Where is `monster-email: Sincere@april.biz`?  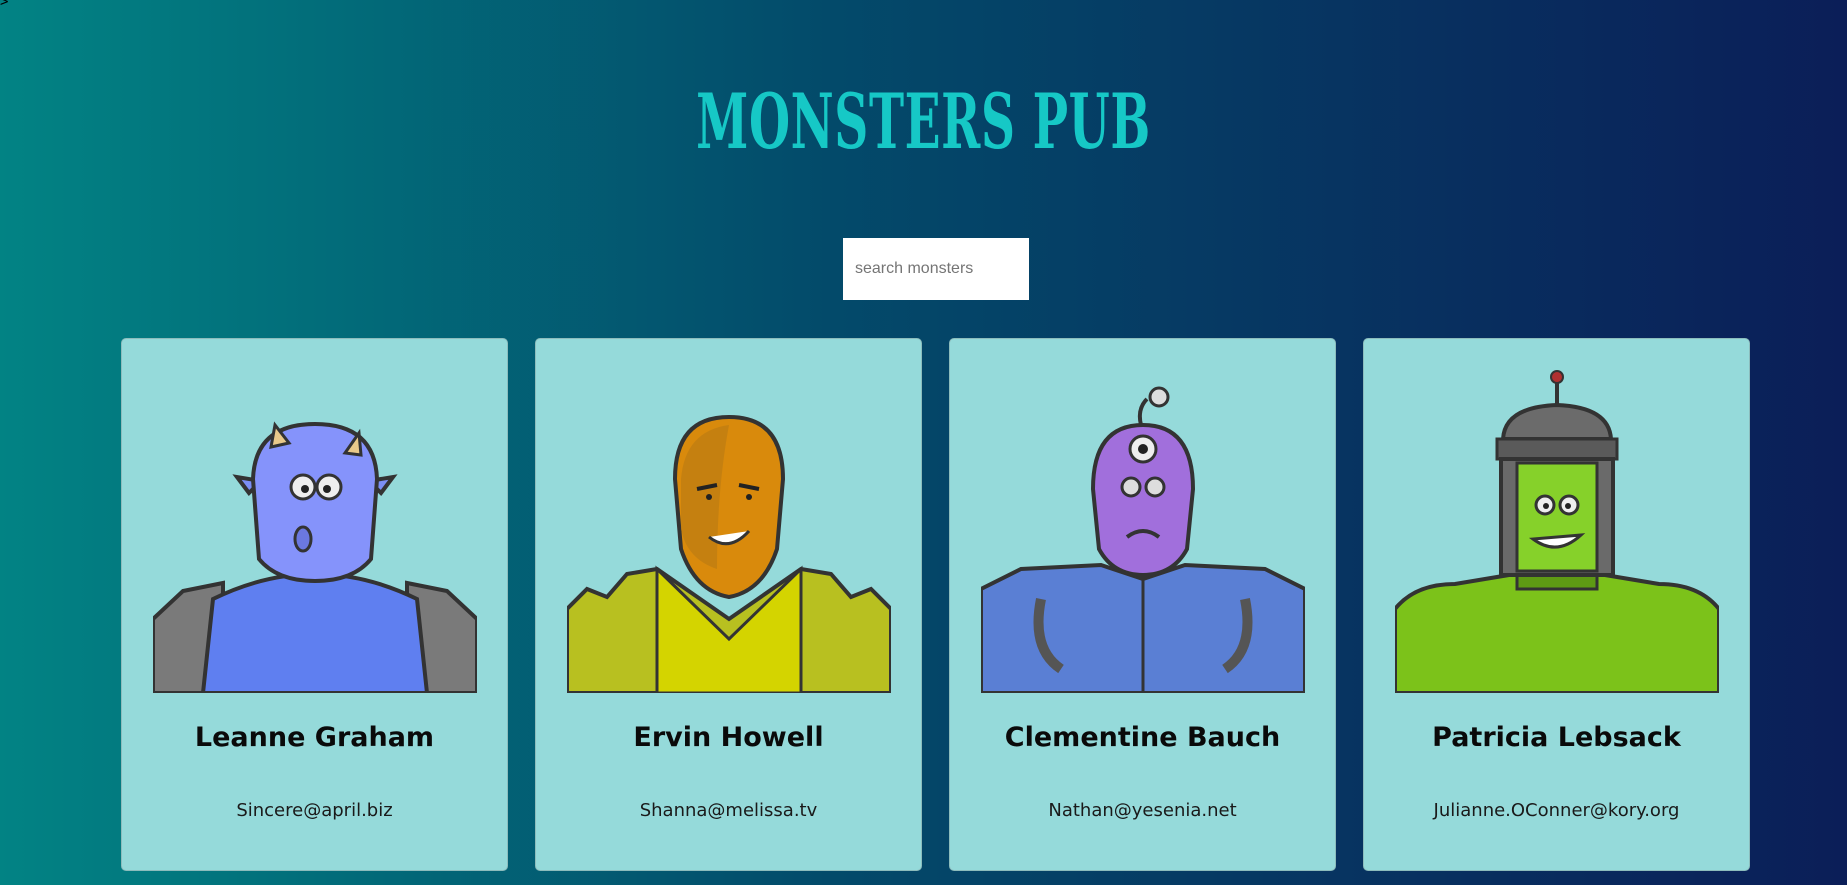
monster-email: Sincere@april.biz is located at coordinates (314, 810).